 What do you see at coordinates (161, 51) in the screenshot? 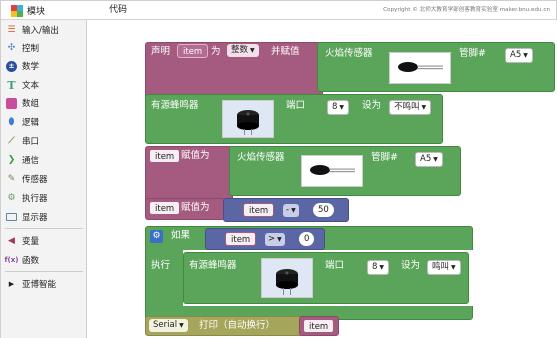
I see `declare-label: 声明` at bounding box center [161, 51].